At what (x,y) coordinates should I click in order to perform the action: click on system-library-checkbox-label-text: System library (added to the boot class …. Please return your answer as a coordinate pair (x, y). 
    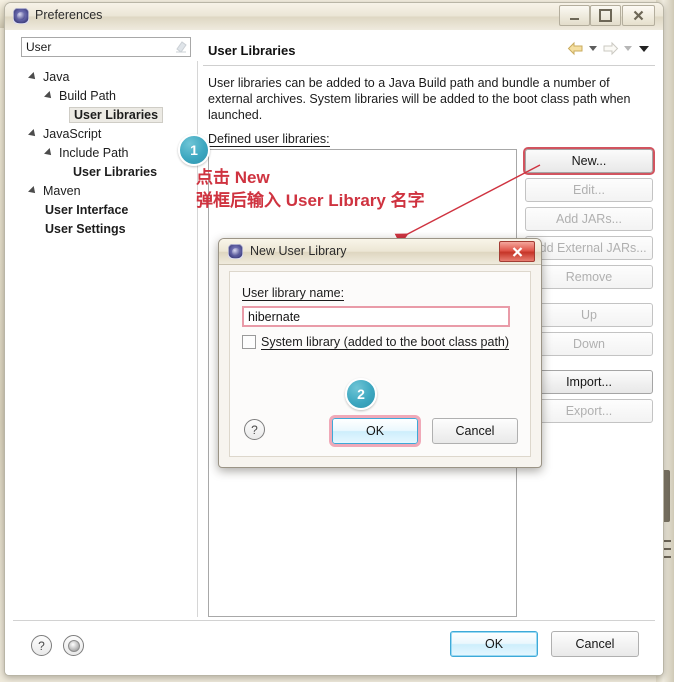
    Looking at the image, I should click on (385, 342).